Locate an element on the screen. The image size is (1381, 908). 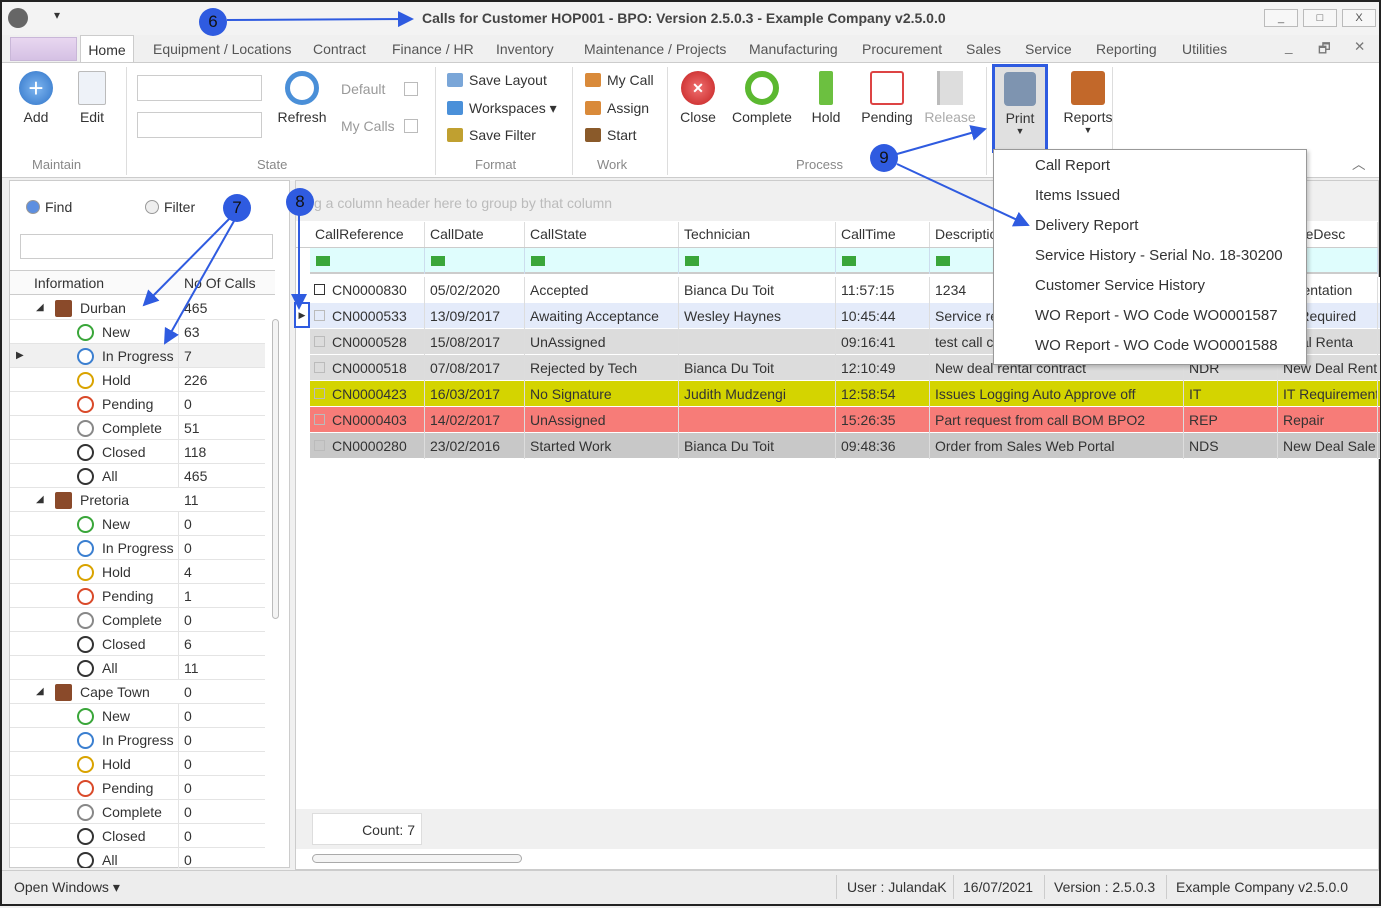
tree-state-in-progress: ▶ In Progress 7 is located at coordinates (137, 356).